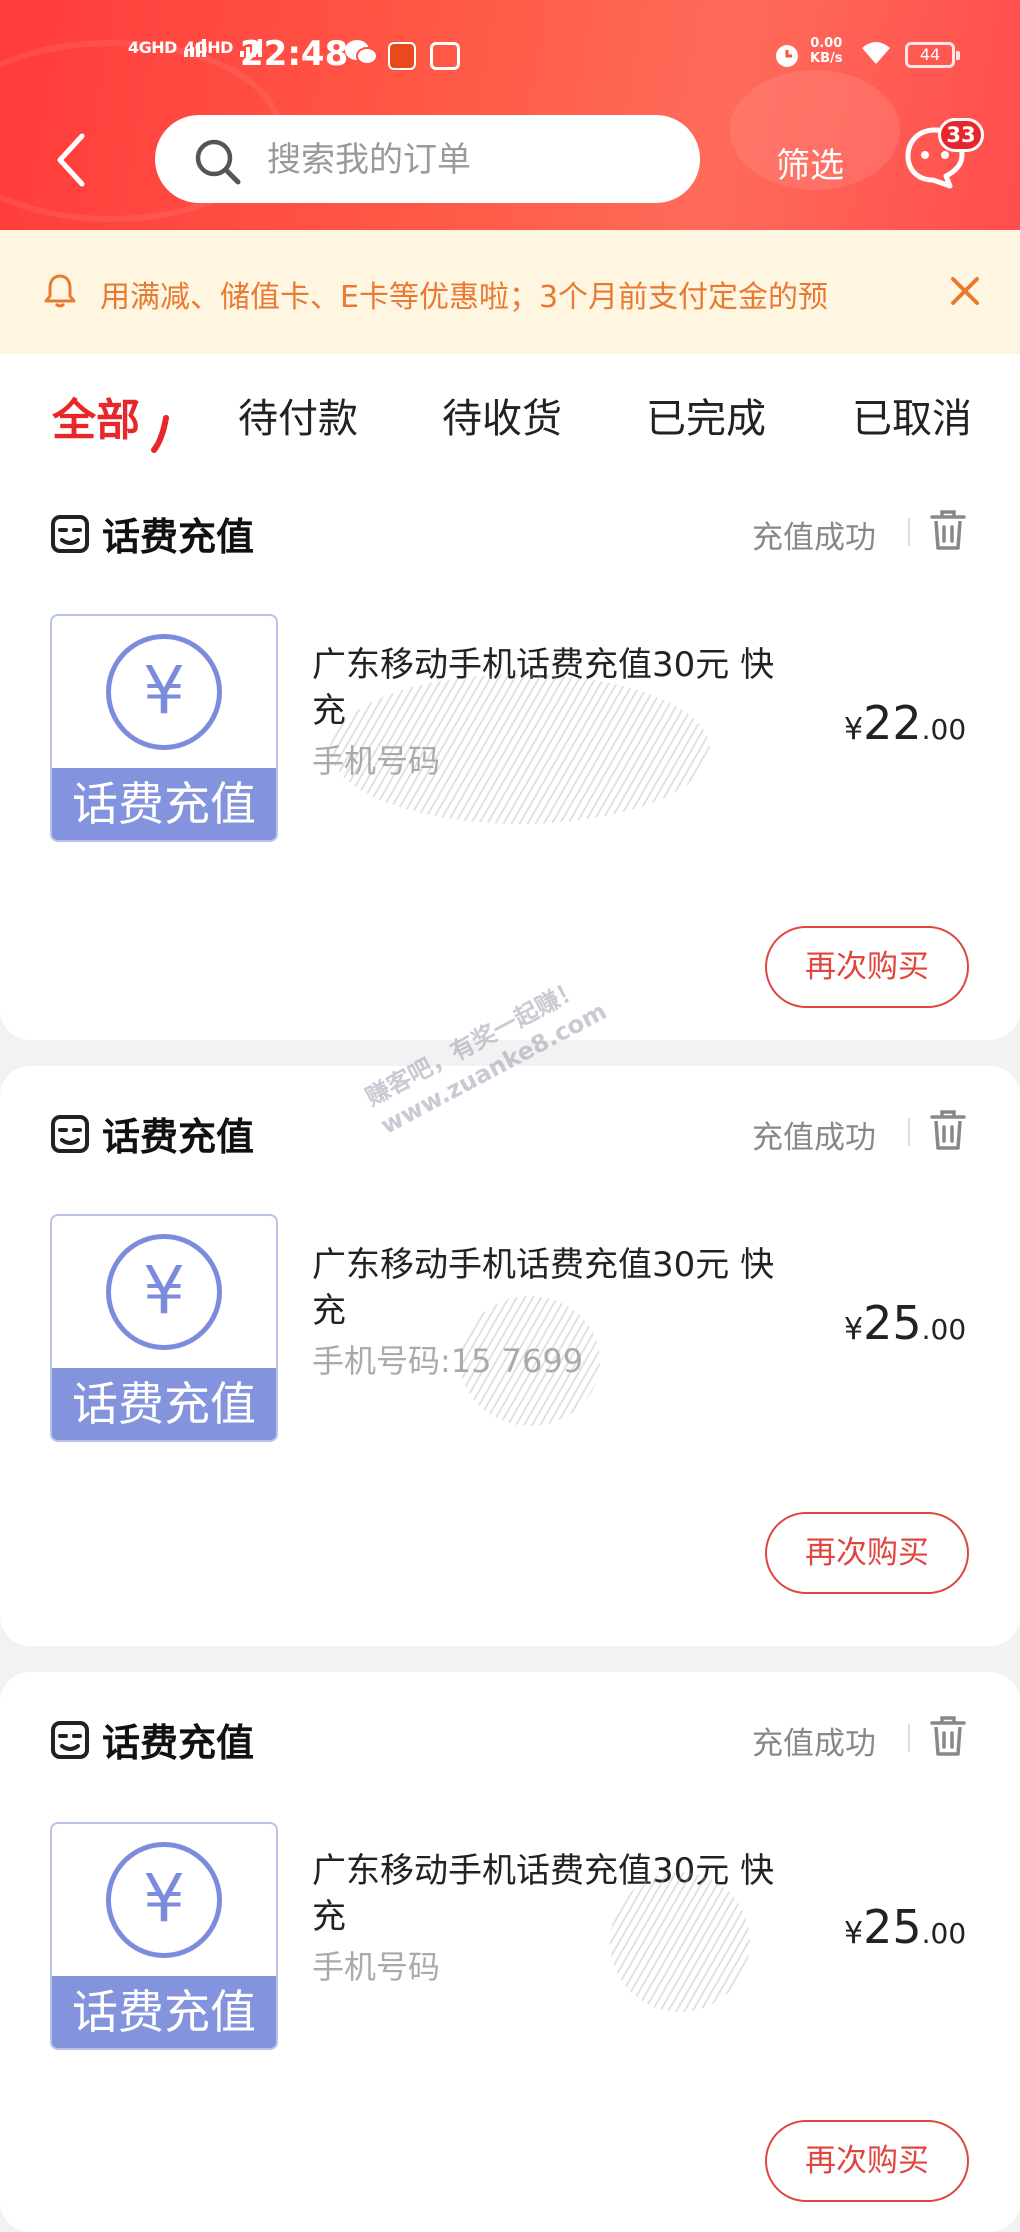  I want to click on order-price: ¥22.00, so click(905, 723).